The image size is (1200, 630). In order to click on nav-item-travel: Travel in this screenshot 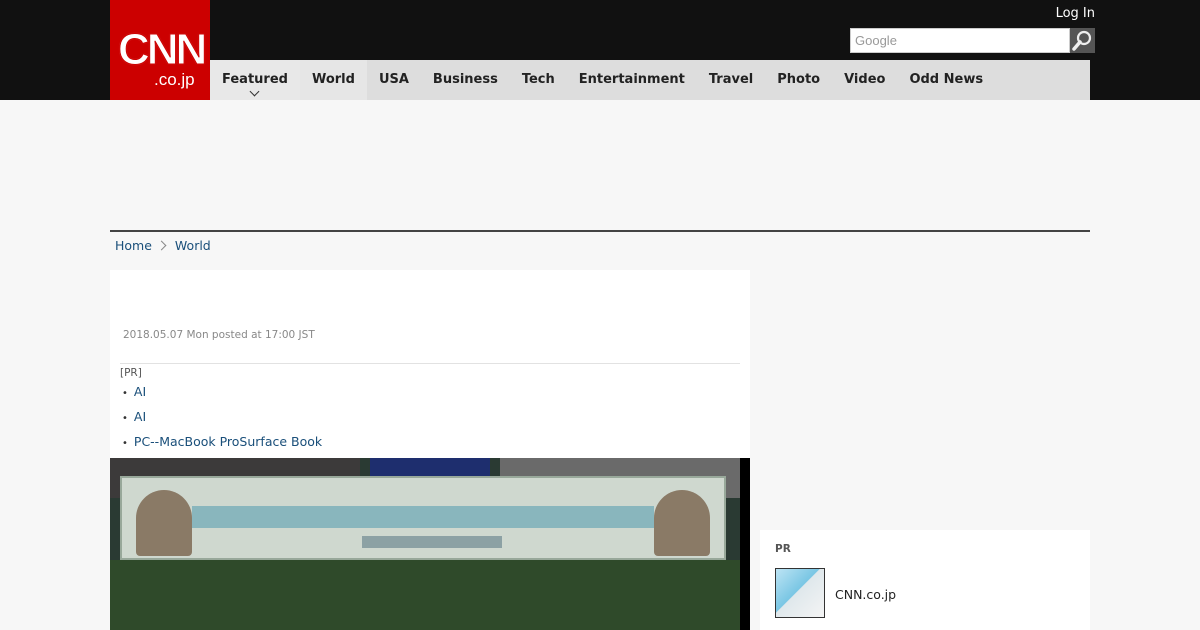, I will do `click(731, 80)`.